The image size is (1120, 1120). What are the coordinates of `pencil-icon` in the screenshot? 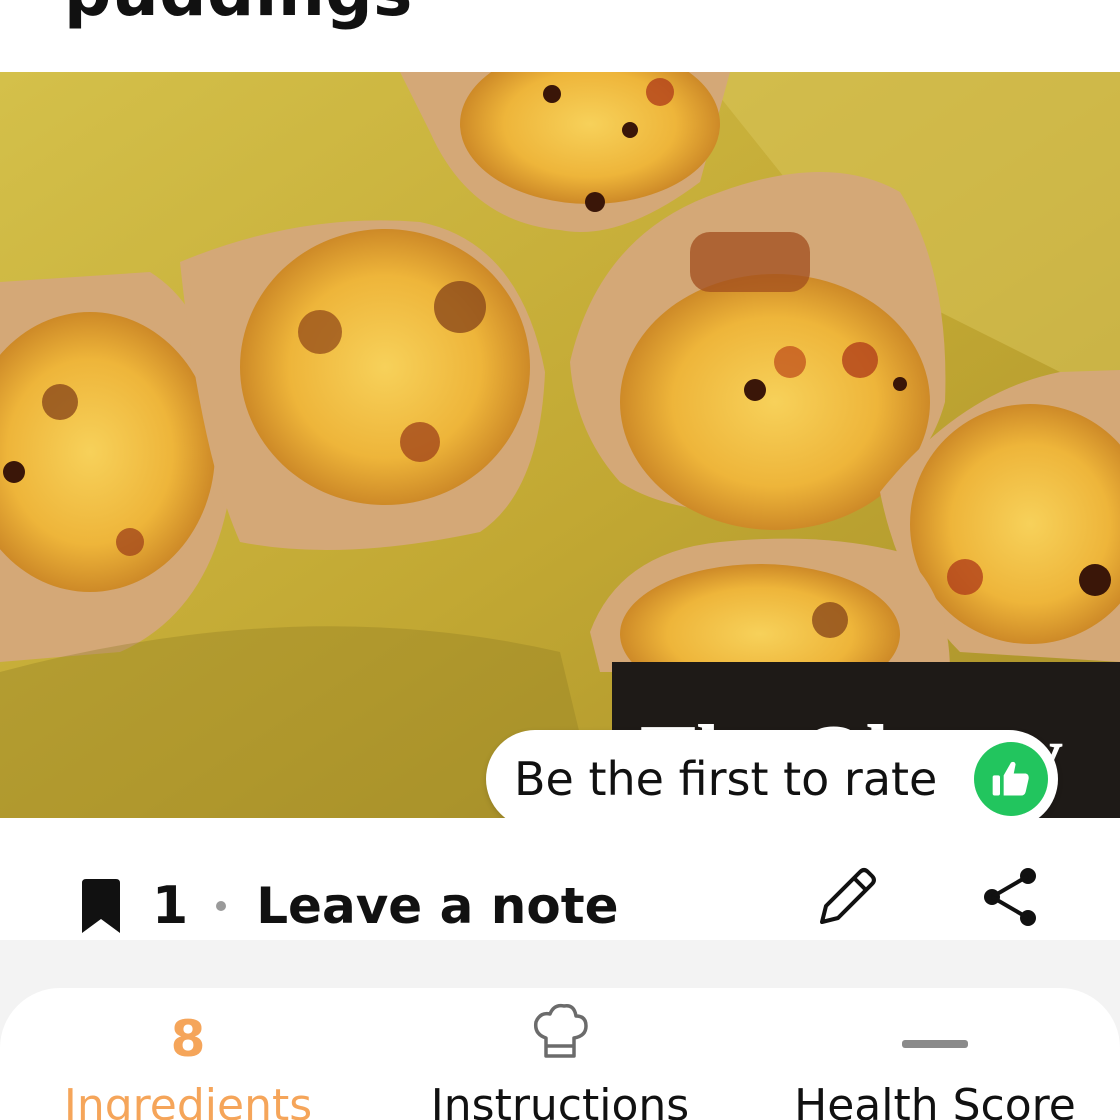 It's located at (847, 897).